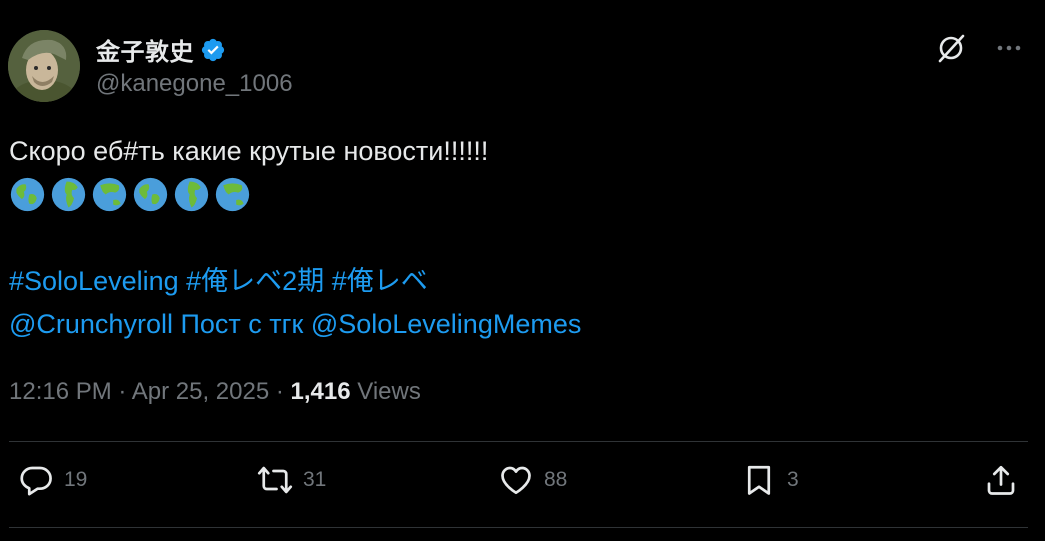 The width and height of the screenshot is (1045, 541). Describe the element at coordinates (36, 481) in the screenshot. I see `reply-icon` at that location.